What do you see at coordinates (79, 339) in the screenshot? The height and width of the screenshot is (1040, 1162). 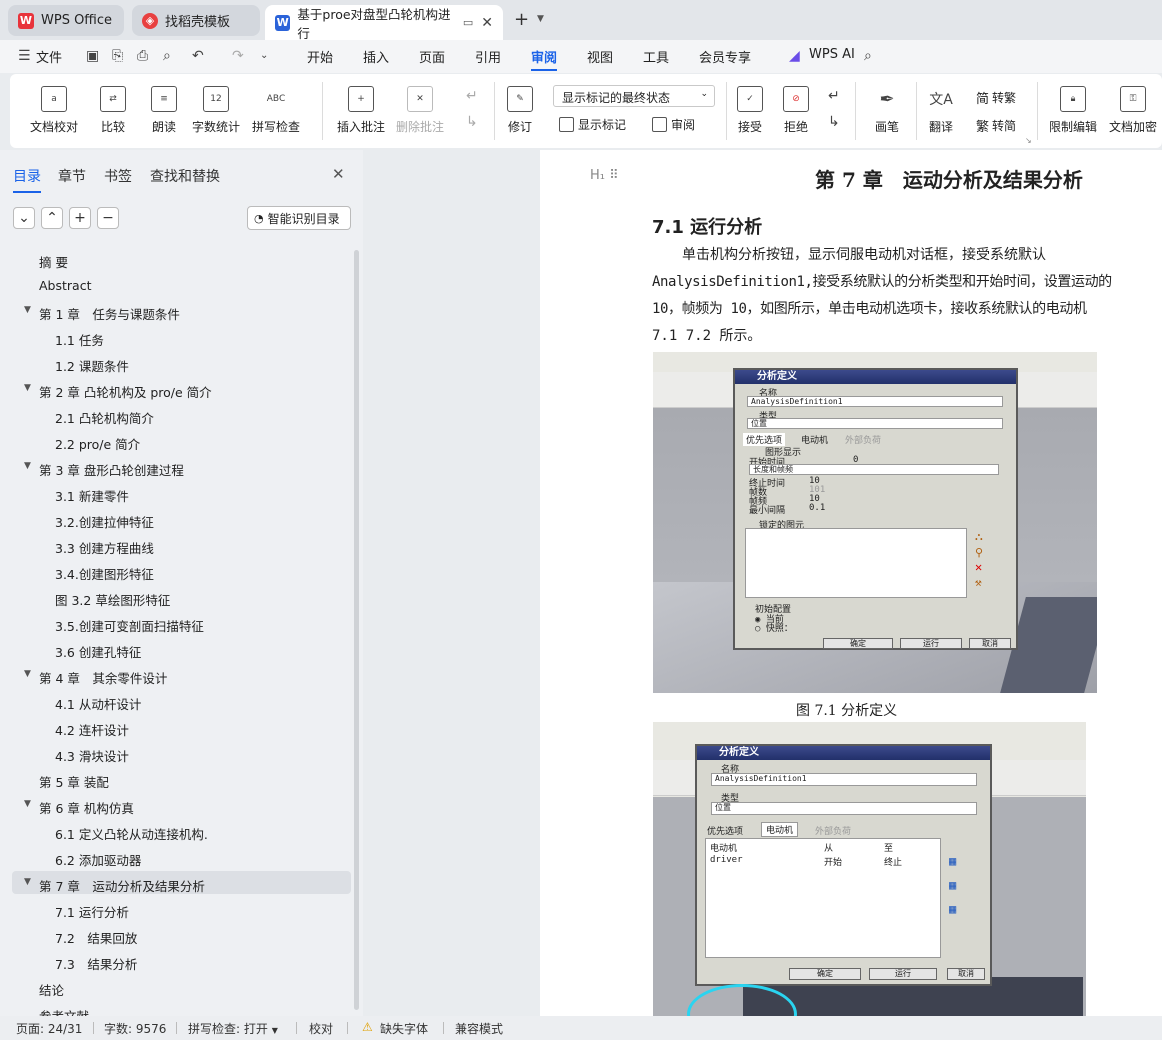 I see `toc-item: 1.1 任务` at bounding box center [79, 339].